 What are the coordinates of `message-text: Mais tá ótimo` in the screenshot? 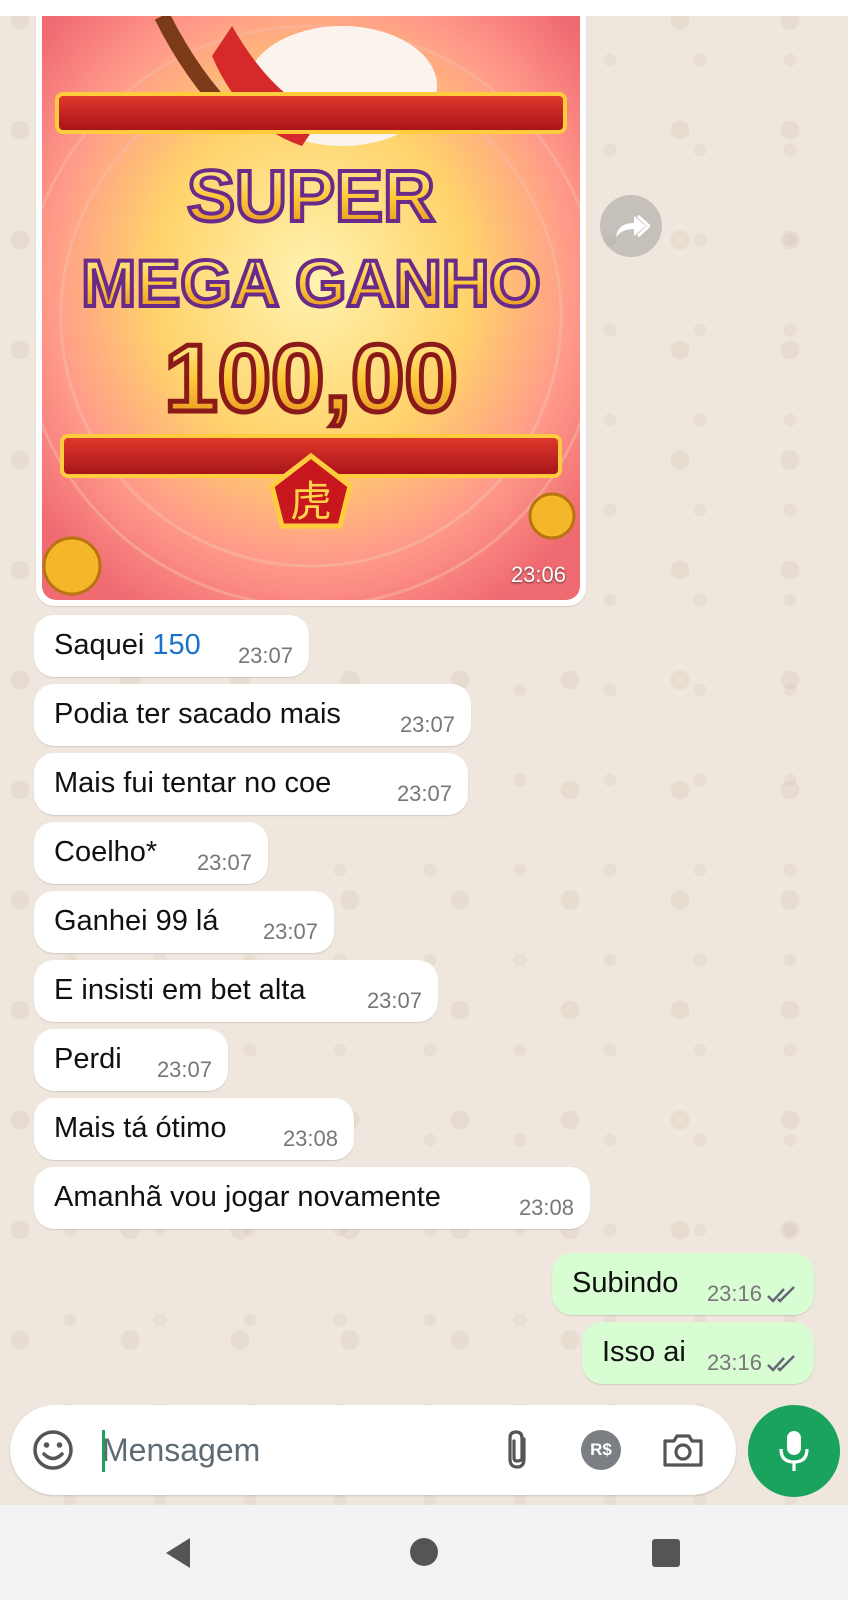 It's located at (140, 1128).